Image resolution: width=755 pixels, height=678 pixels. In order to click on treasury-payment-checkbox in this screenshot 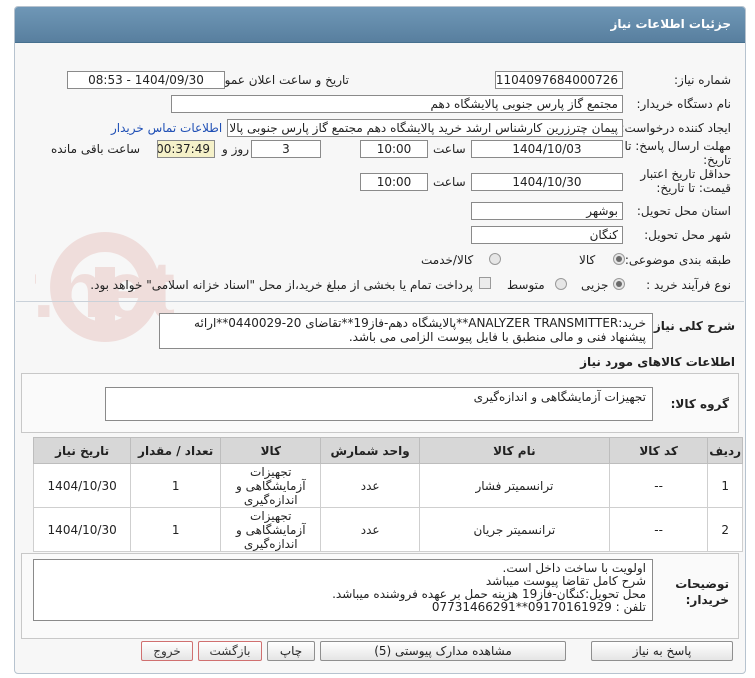, I will do `click(485, 283)`.